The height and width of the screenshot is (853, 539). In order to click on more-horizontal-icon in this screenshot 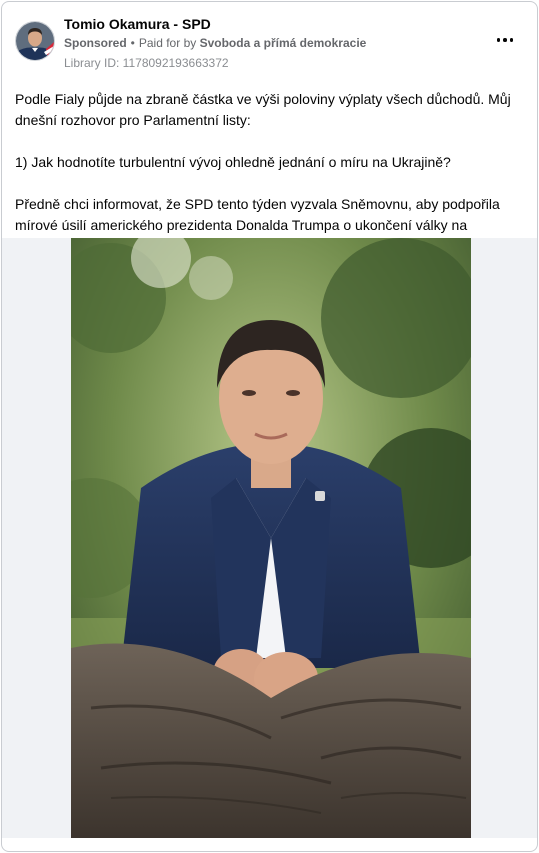, I will do `click(505, 40)`.